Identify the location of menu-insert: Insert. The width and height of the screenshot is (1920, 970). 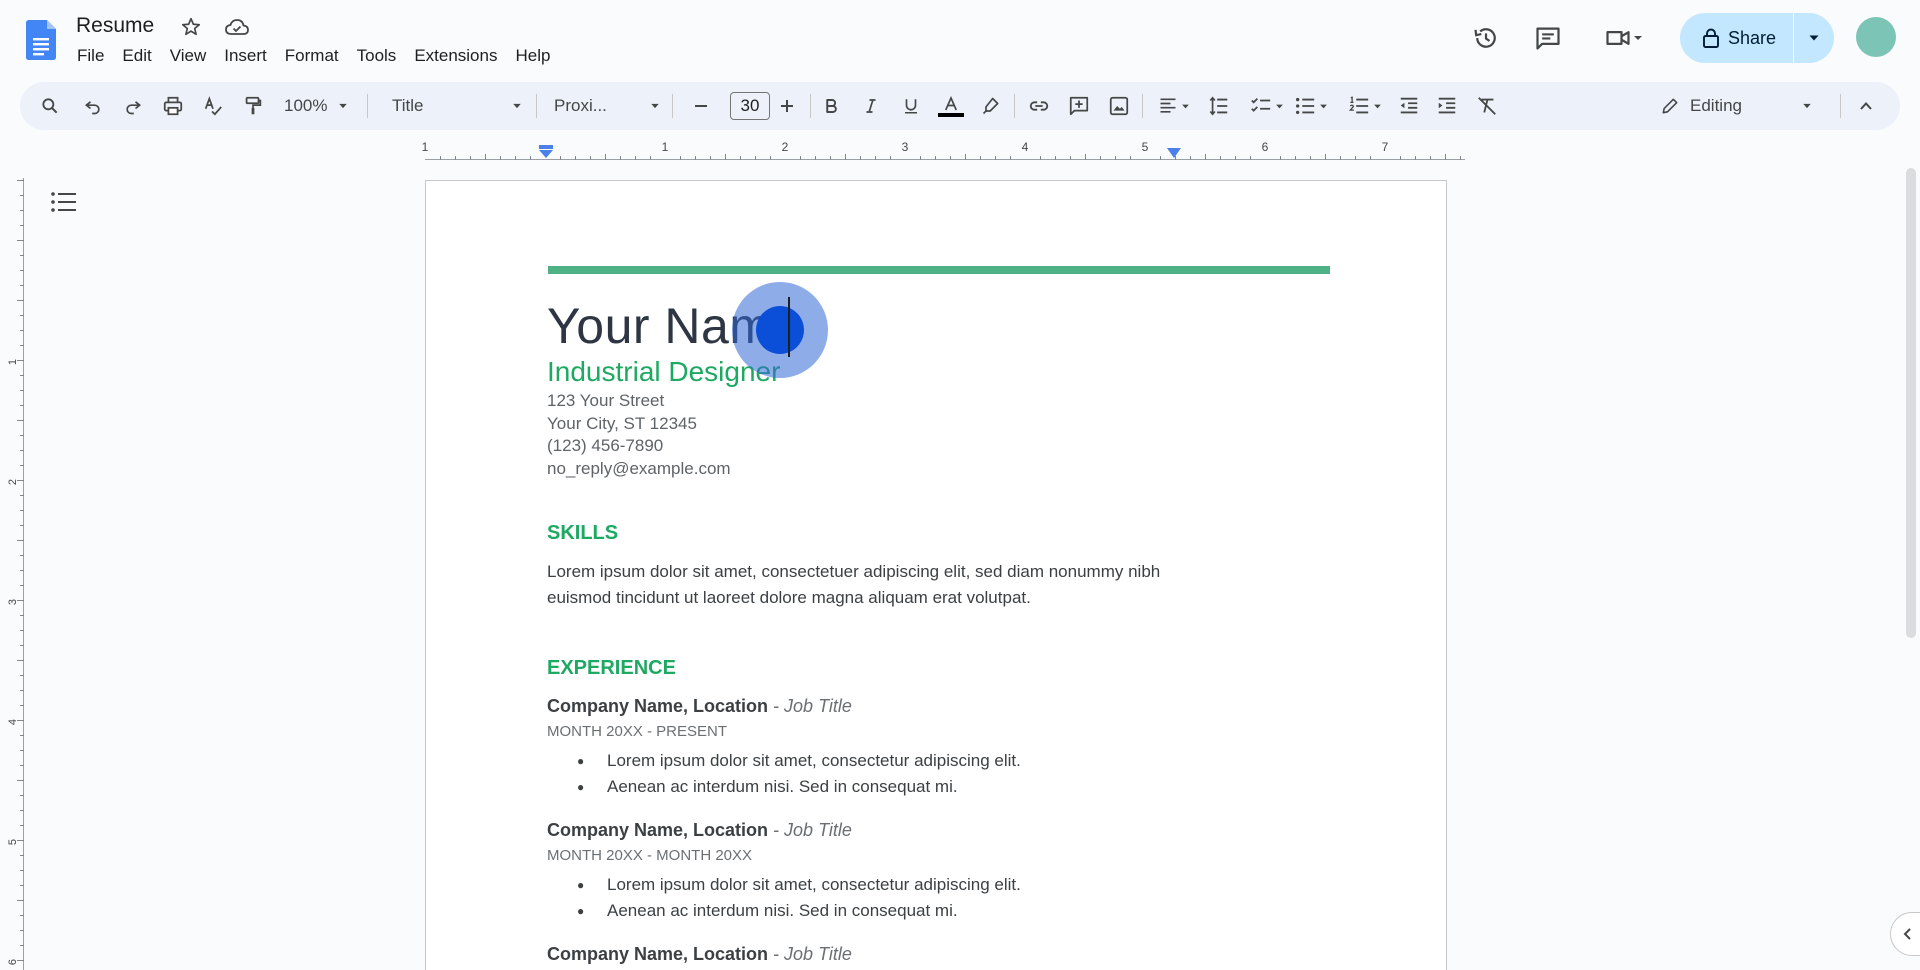
(245, 56).